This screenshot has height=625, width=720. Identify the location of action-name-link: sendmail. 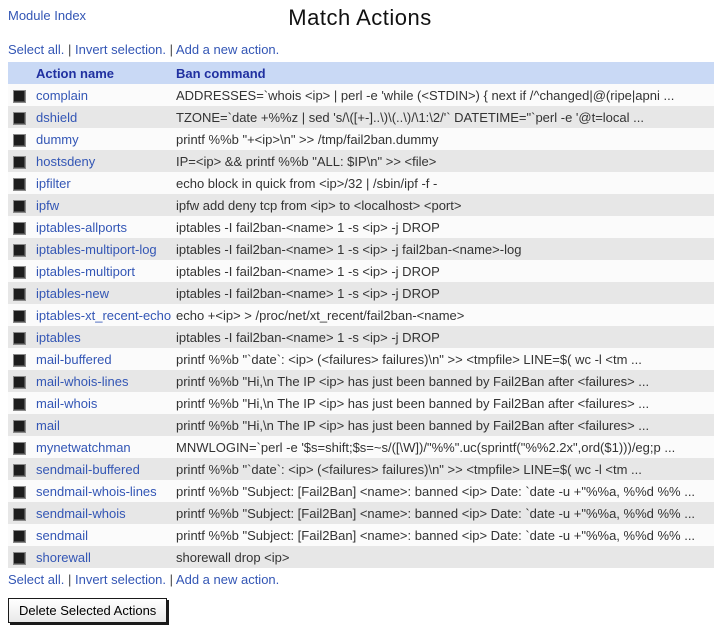
(62, 535).